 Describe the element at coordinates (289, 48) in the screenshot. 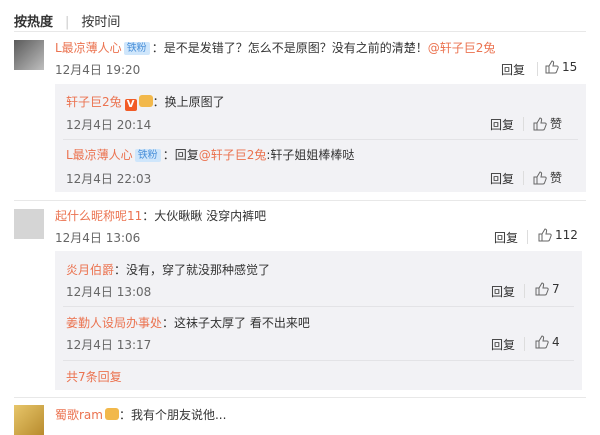

I see `comment-text: ：是不是发错了？怎么不是原图？没有之前的清楚！` at that location.